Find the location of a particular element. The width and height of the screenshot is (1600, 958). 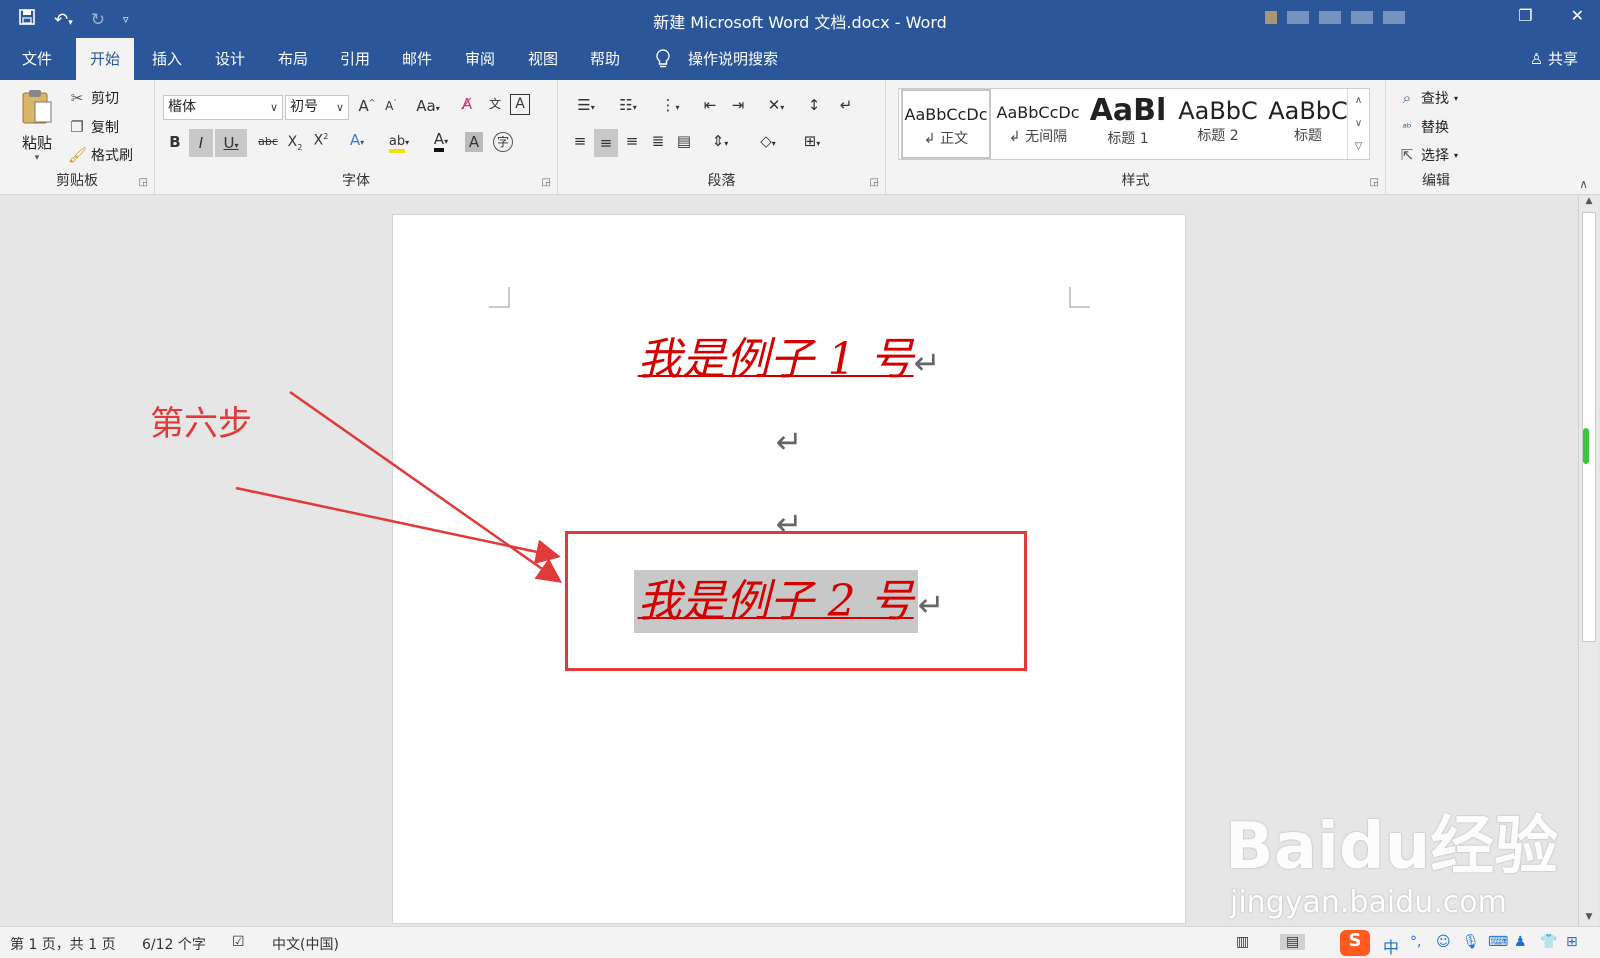

language-indicator: 中文(中国) is located at coordinates (305, 944).